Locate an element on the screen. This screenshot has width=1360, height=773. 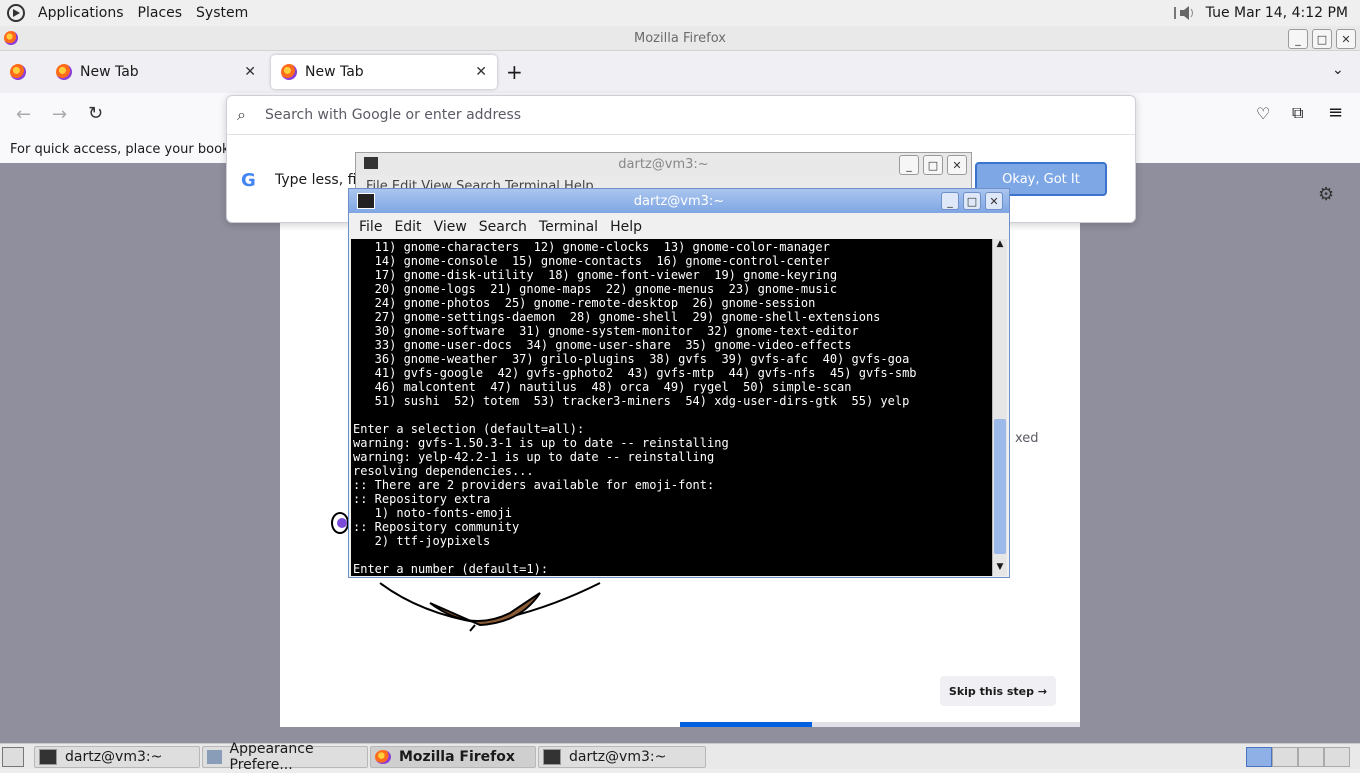
terminal-scrollbar: ▲ ▼ is located at coordinates (999, 407).